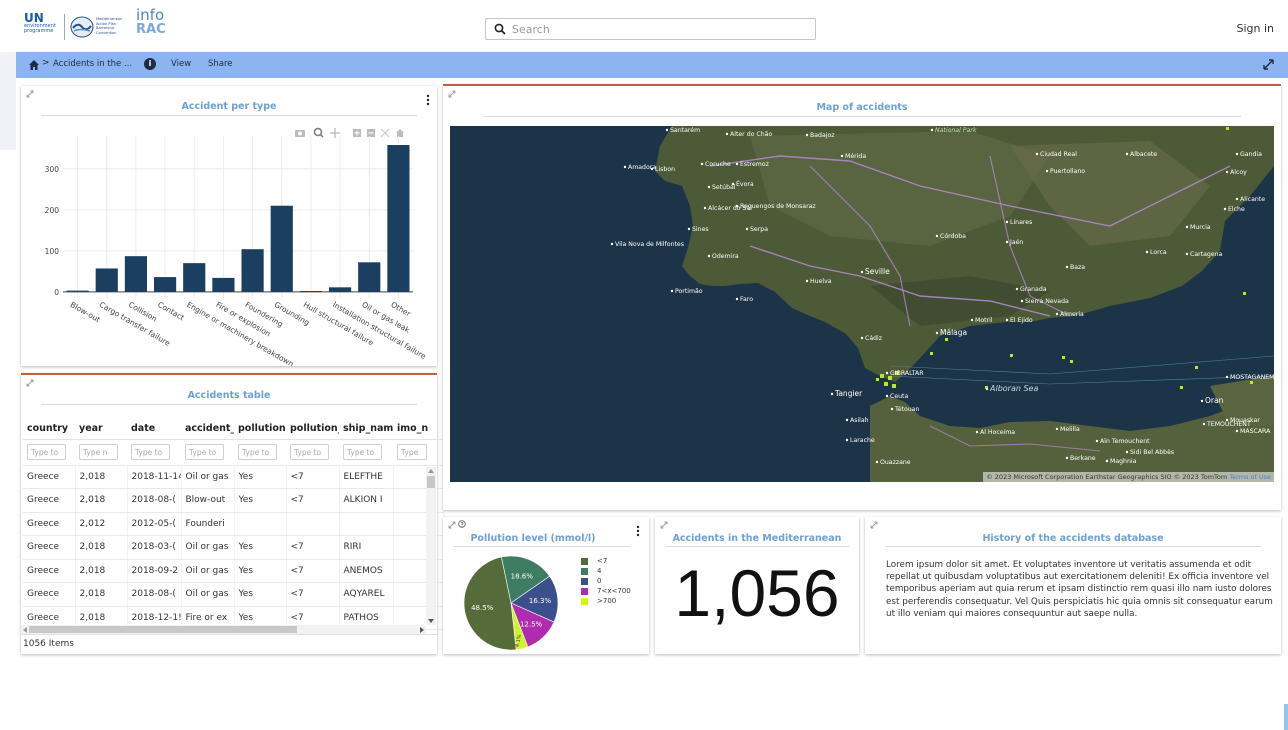  What do you see at coordinates (220, 64) in the screenshot?
I see `share-menu: Share` at bounding box center [220, 64].